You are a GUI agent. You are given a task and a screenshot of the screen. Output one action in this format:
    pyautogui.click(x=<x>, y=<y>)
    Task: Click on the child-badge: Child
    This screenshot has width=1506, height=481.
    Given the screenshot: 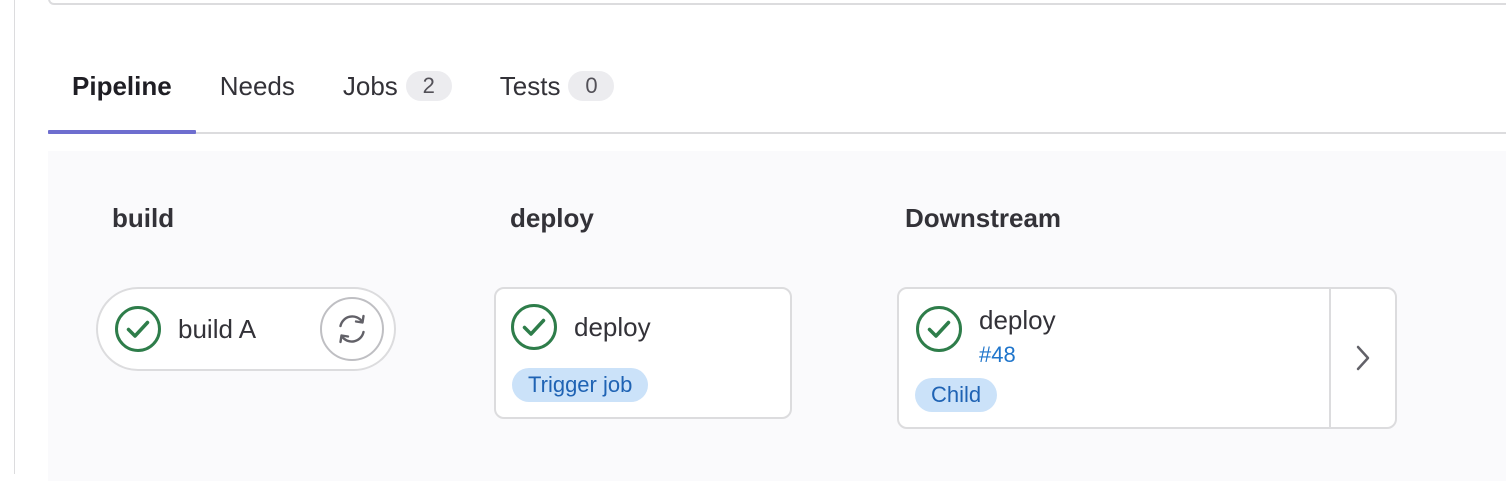 What is the action you would take?
    pyautogui.click(x=956, y=395)
    